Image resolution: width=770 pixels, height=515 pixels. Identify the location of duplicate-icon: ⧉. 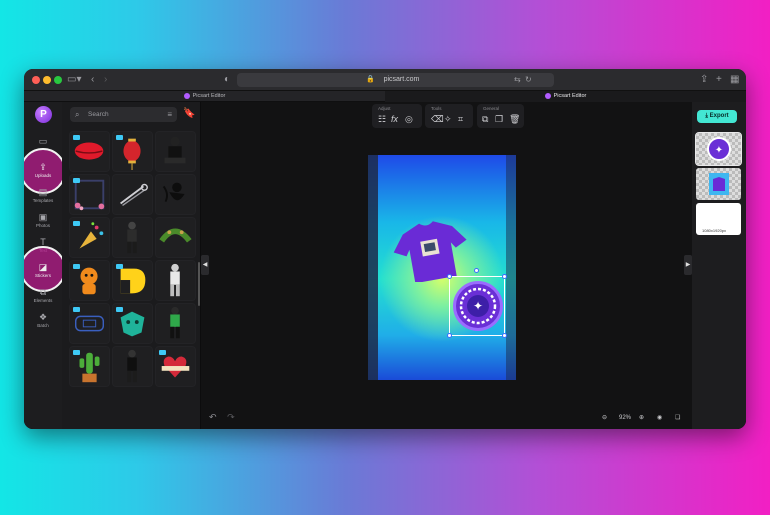
(485, 119).